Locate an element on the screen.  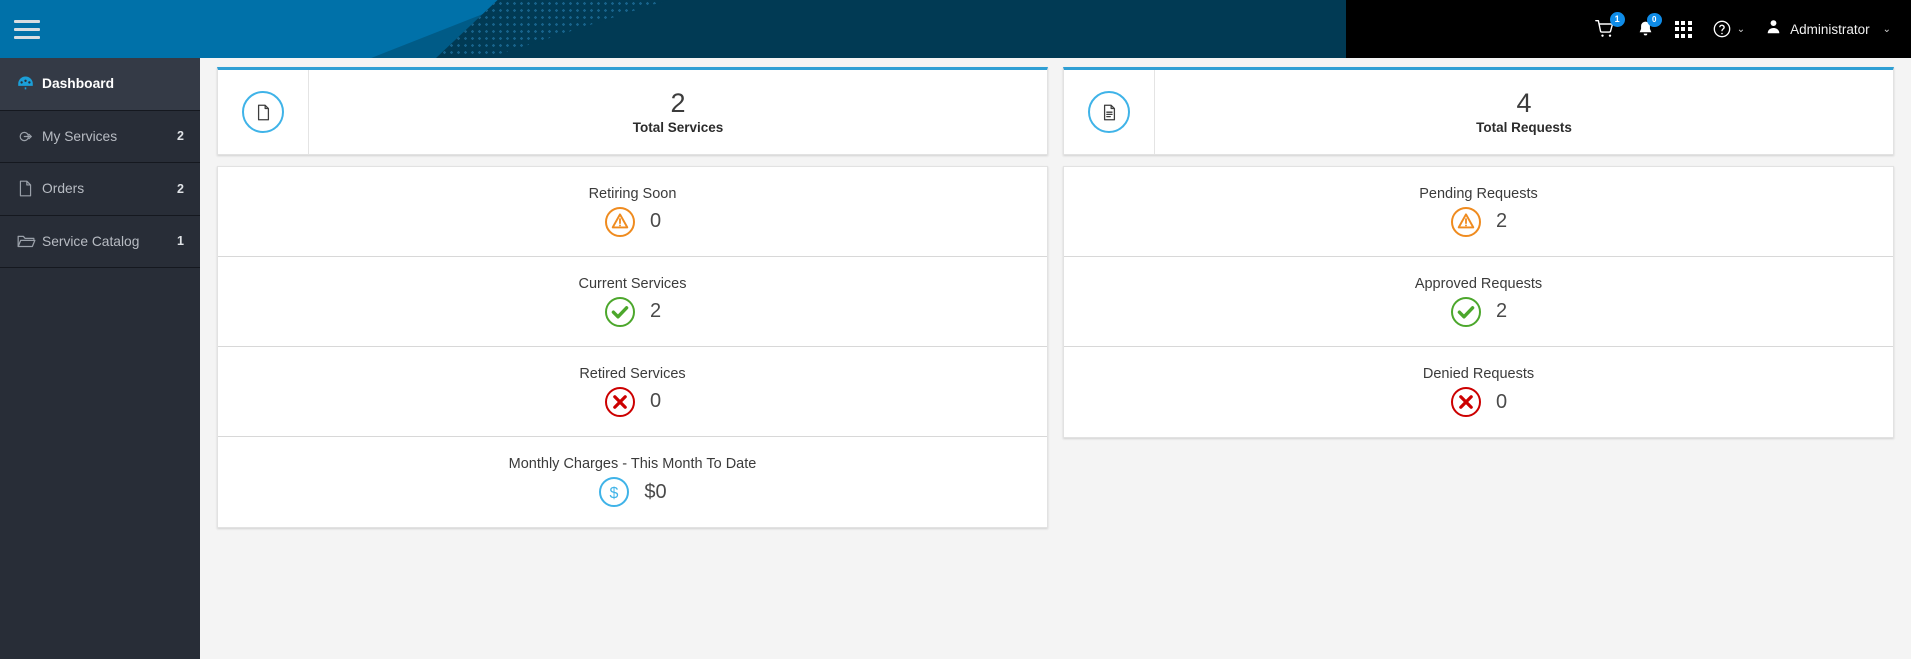
sidebar-count-orders: 2 is located at coordinates (180, 188).